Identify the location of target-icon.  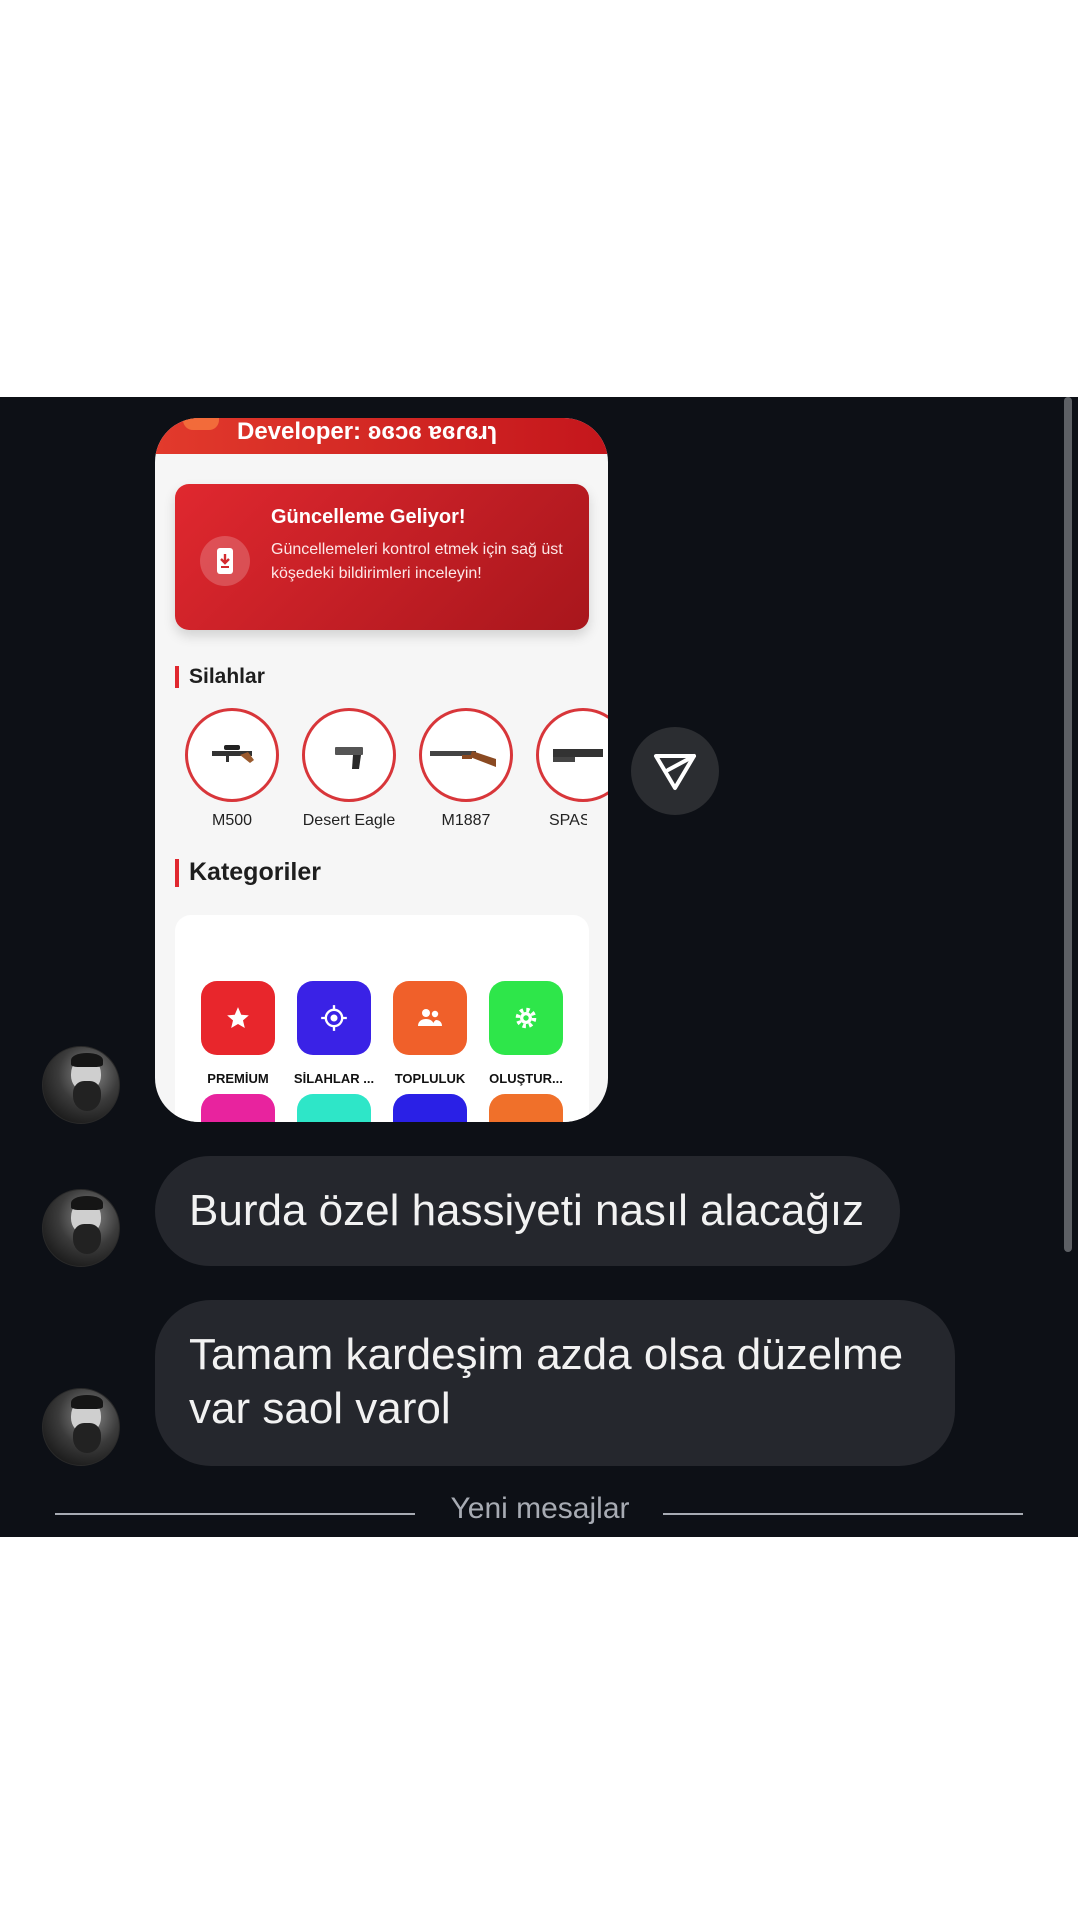
(334, 1018).